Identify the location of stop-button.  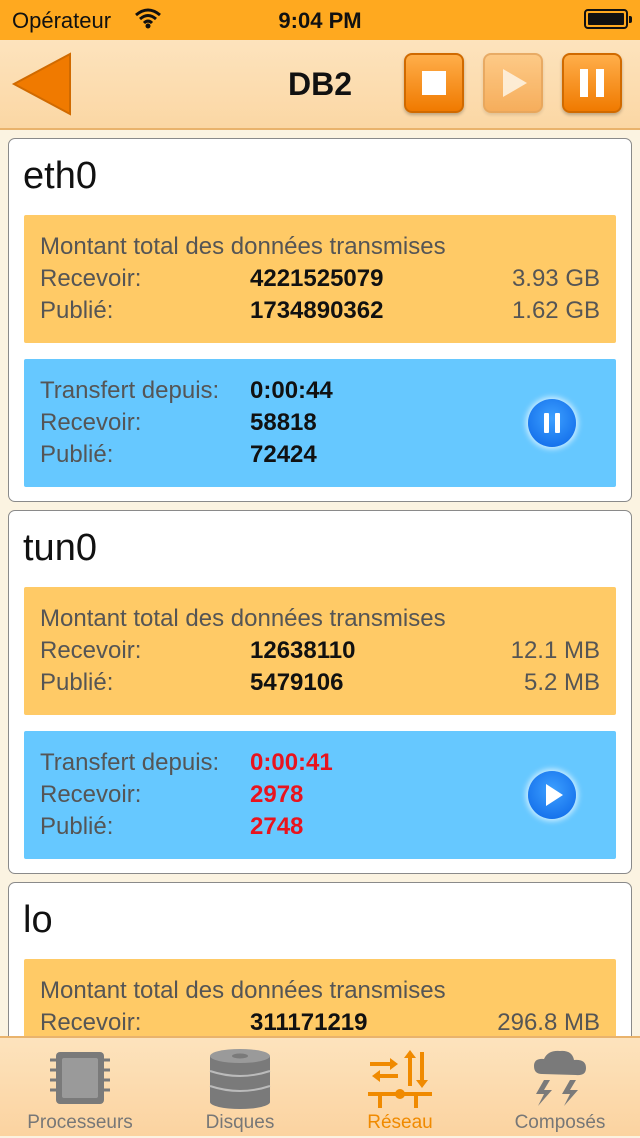
(434, 83).